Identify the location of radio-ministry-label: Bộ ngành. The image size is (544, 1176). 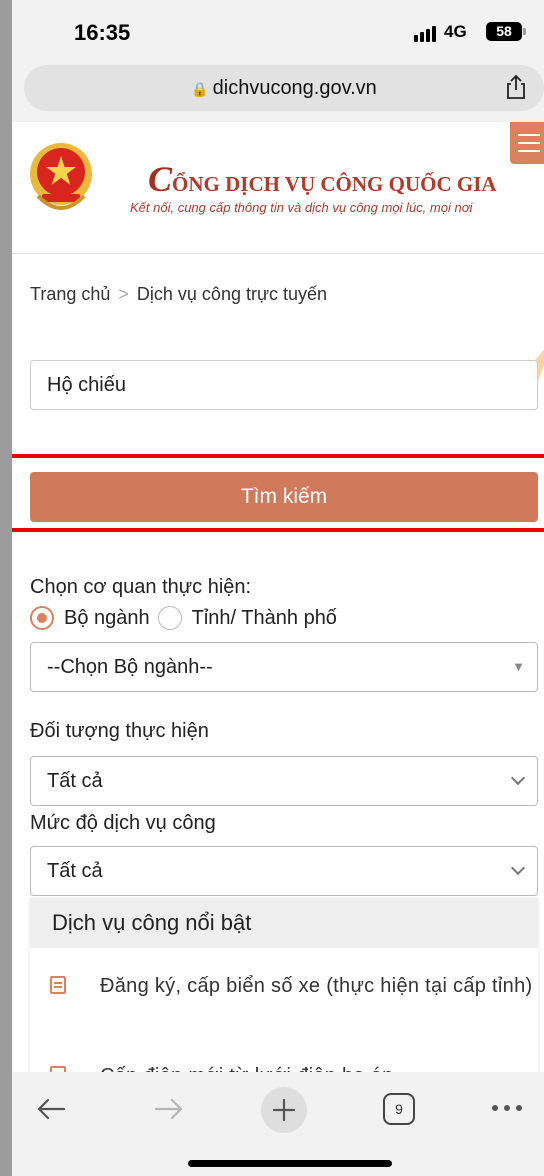
(107, 618).